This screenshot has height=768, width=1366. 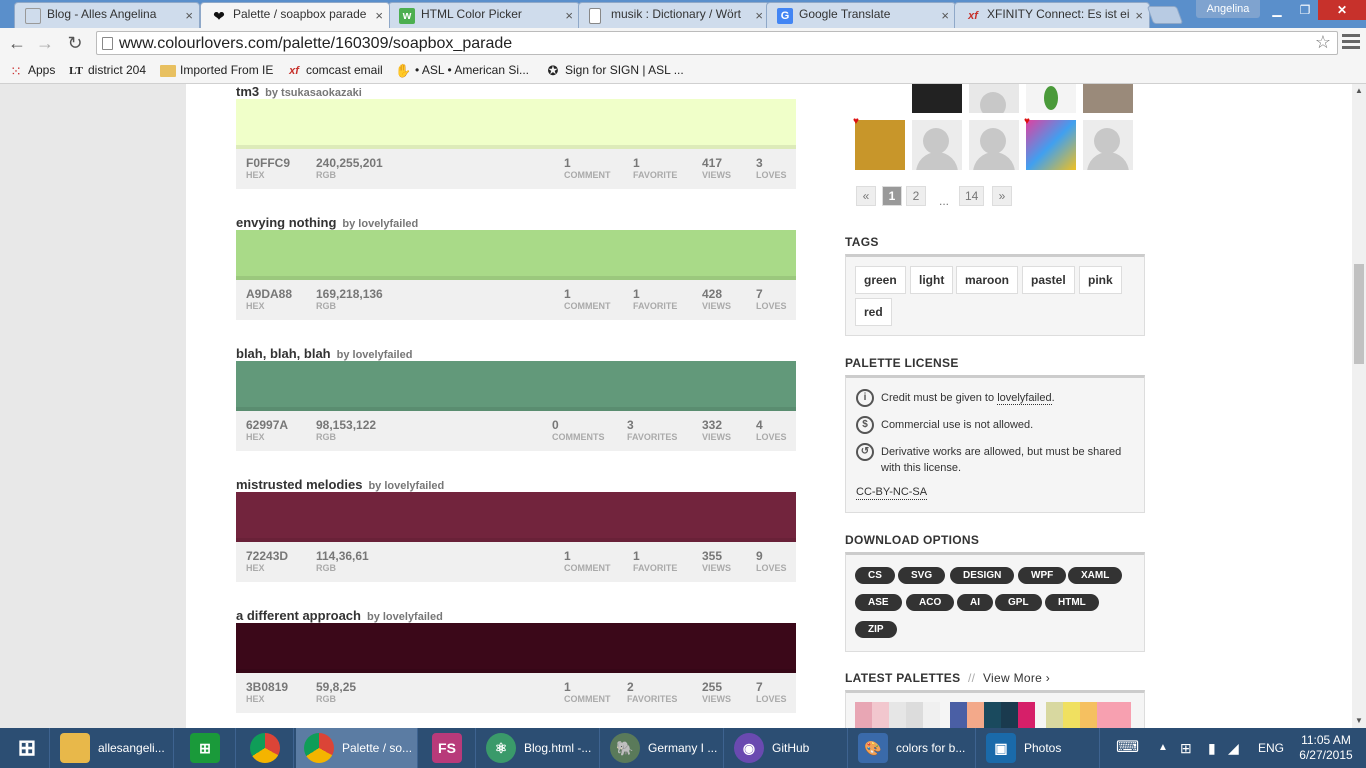 What do you see at coordinates (286, 222) in the screenshot?
I see `color-name-link: envying nothing` at bounding box center [286, 222].